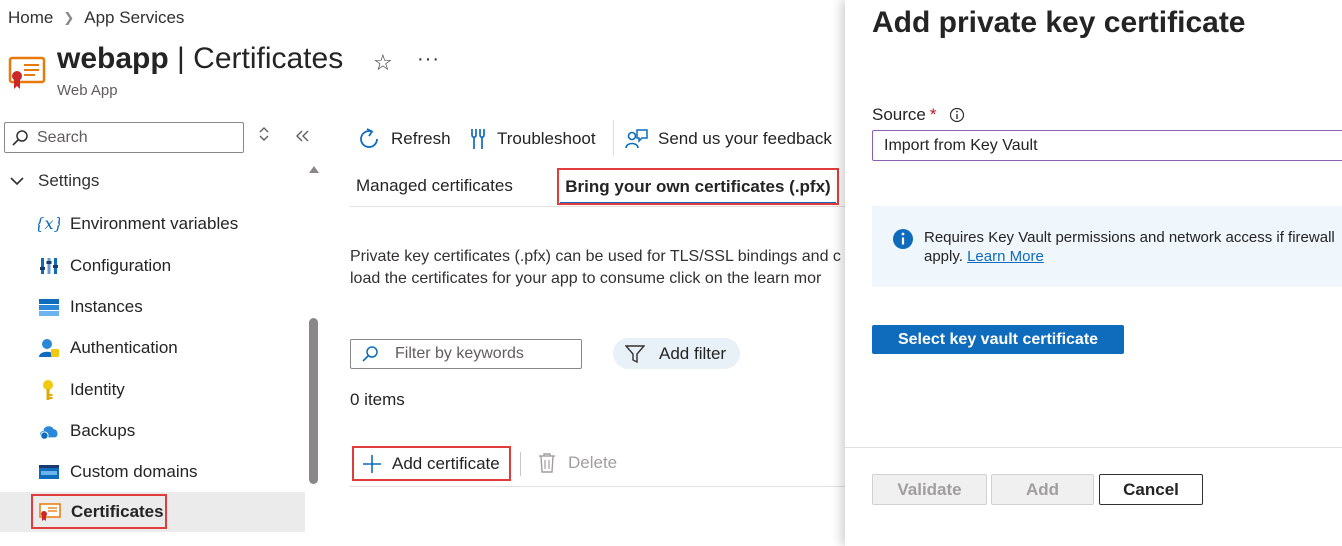 Image resolution: width=1342 pixels, height=546 pixels. I want to click on panel-title: Add private key certificate, so click(1059, 22).